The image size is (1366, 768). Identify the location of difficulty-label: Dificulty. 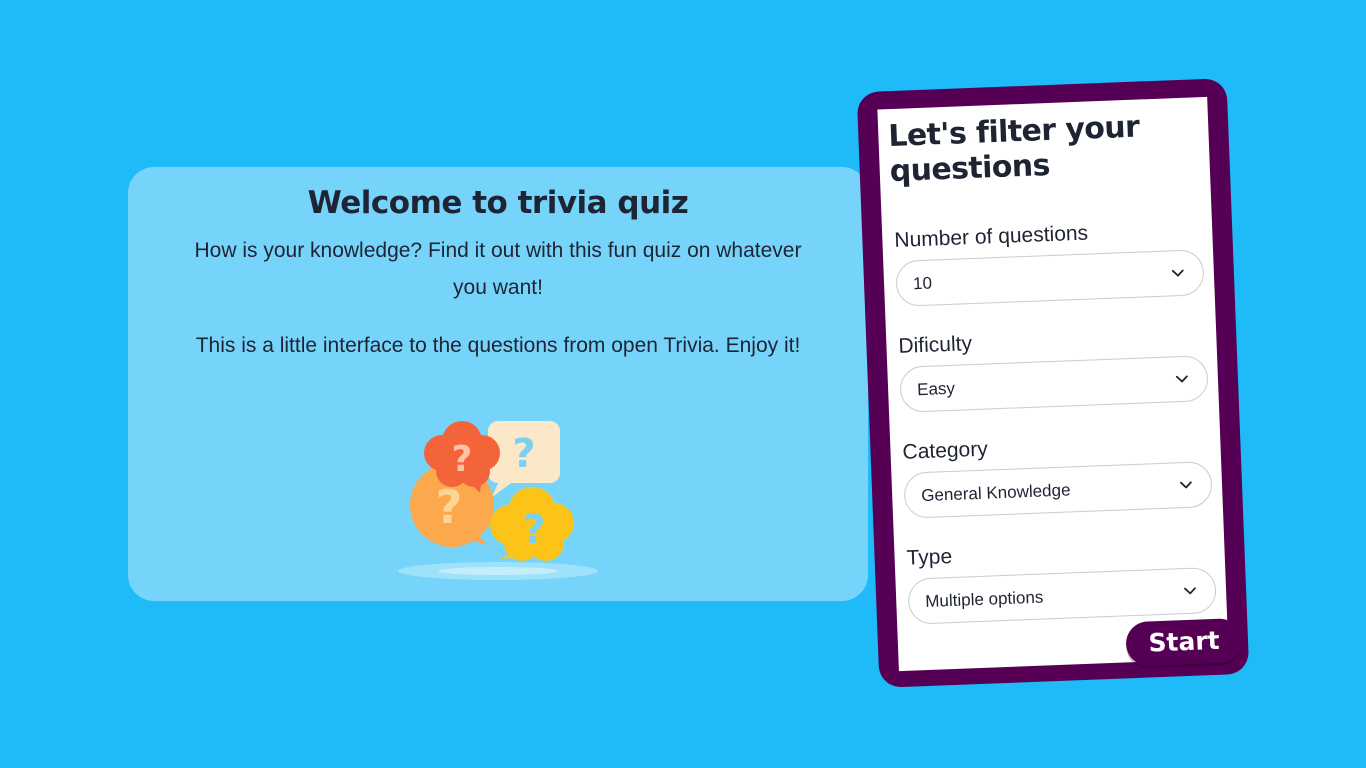
(935, 345).